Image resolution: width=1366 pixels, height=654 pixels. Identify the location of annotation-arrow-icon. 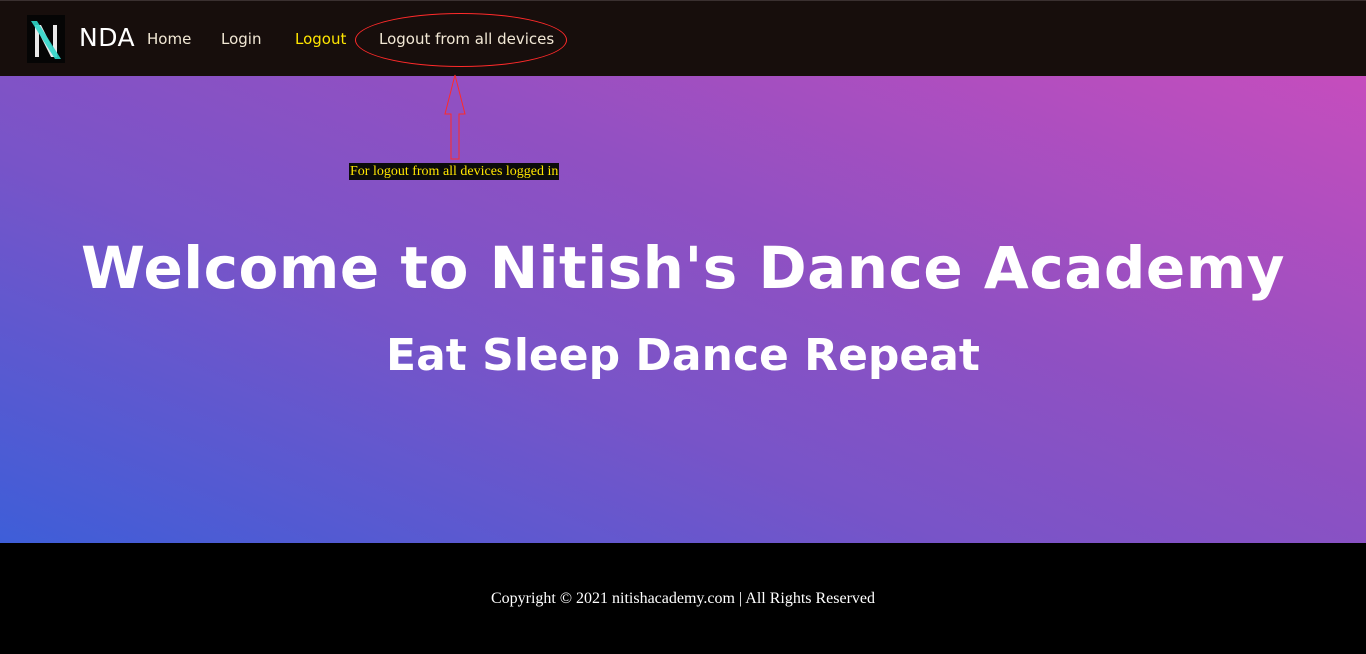
(455, 117).